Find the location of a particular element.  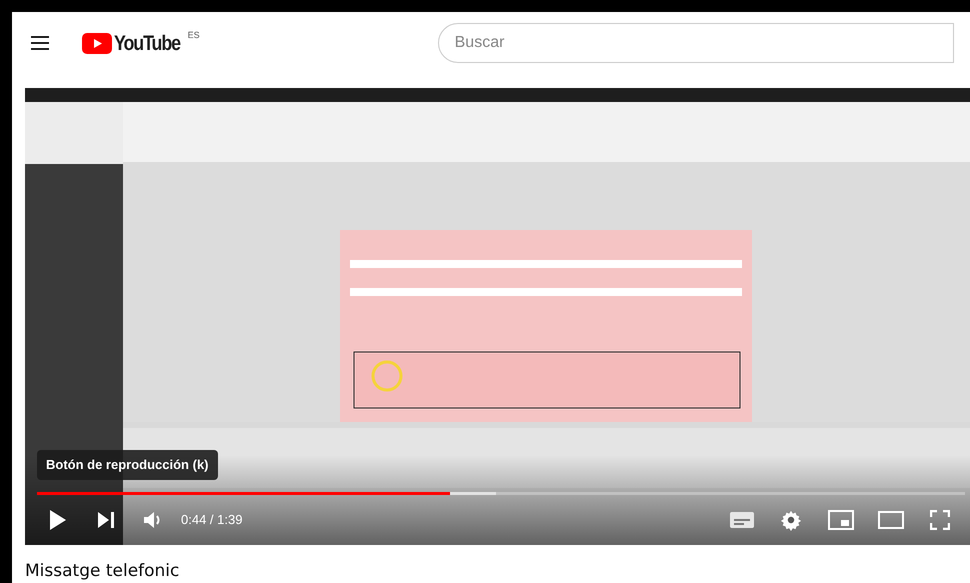

country-code: ES is located at coordinates (194, 35).